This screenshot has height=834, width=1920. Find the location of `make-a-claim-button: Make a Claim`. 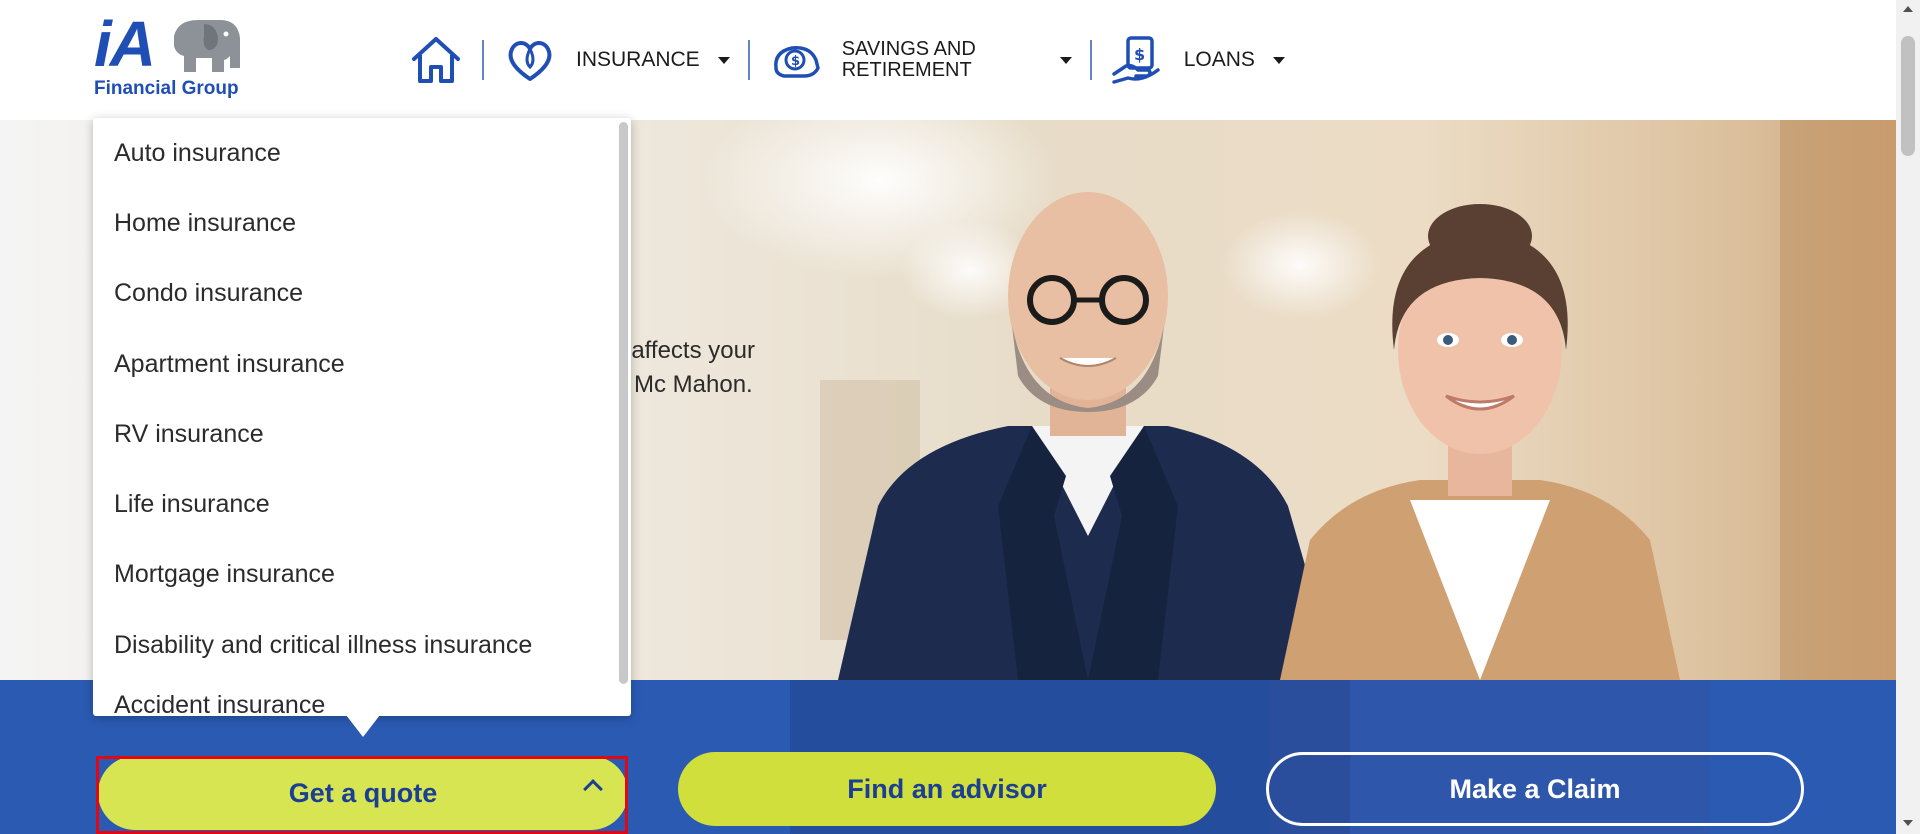

make-a-claim-button: Make a Claim is located at coordinates (1535, 789).